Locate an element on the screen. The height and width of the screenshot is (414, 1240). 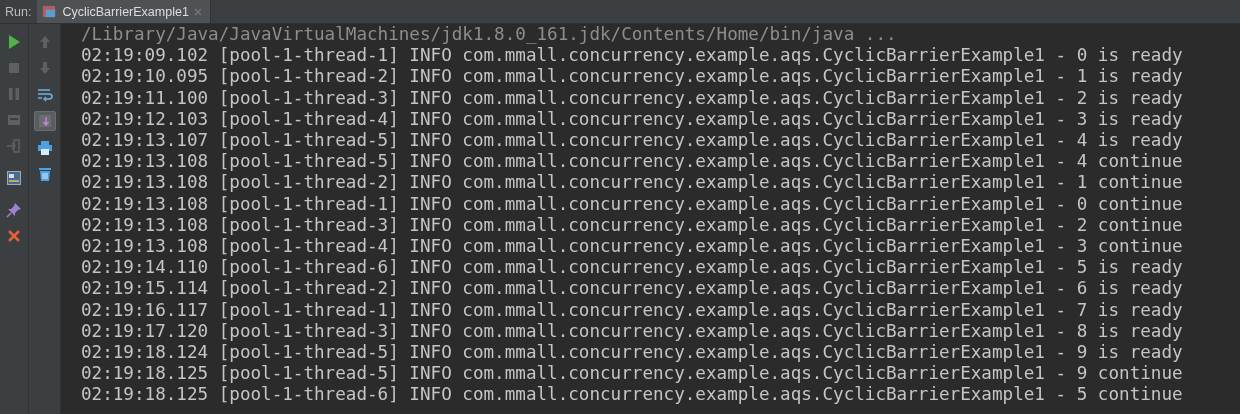
log-line: 02:19:13.108 [pool-1-thread-5] INFO com.mmall.concurrency.example.aqs.CyclicBarrierExample1 - 4 continue is located at coordinates (632, 162).